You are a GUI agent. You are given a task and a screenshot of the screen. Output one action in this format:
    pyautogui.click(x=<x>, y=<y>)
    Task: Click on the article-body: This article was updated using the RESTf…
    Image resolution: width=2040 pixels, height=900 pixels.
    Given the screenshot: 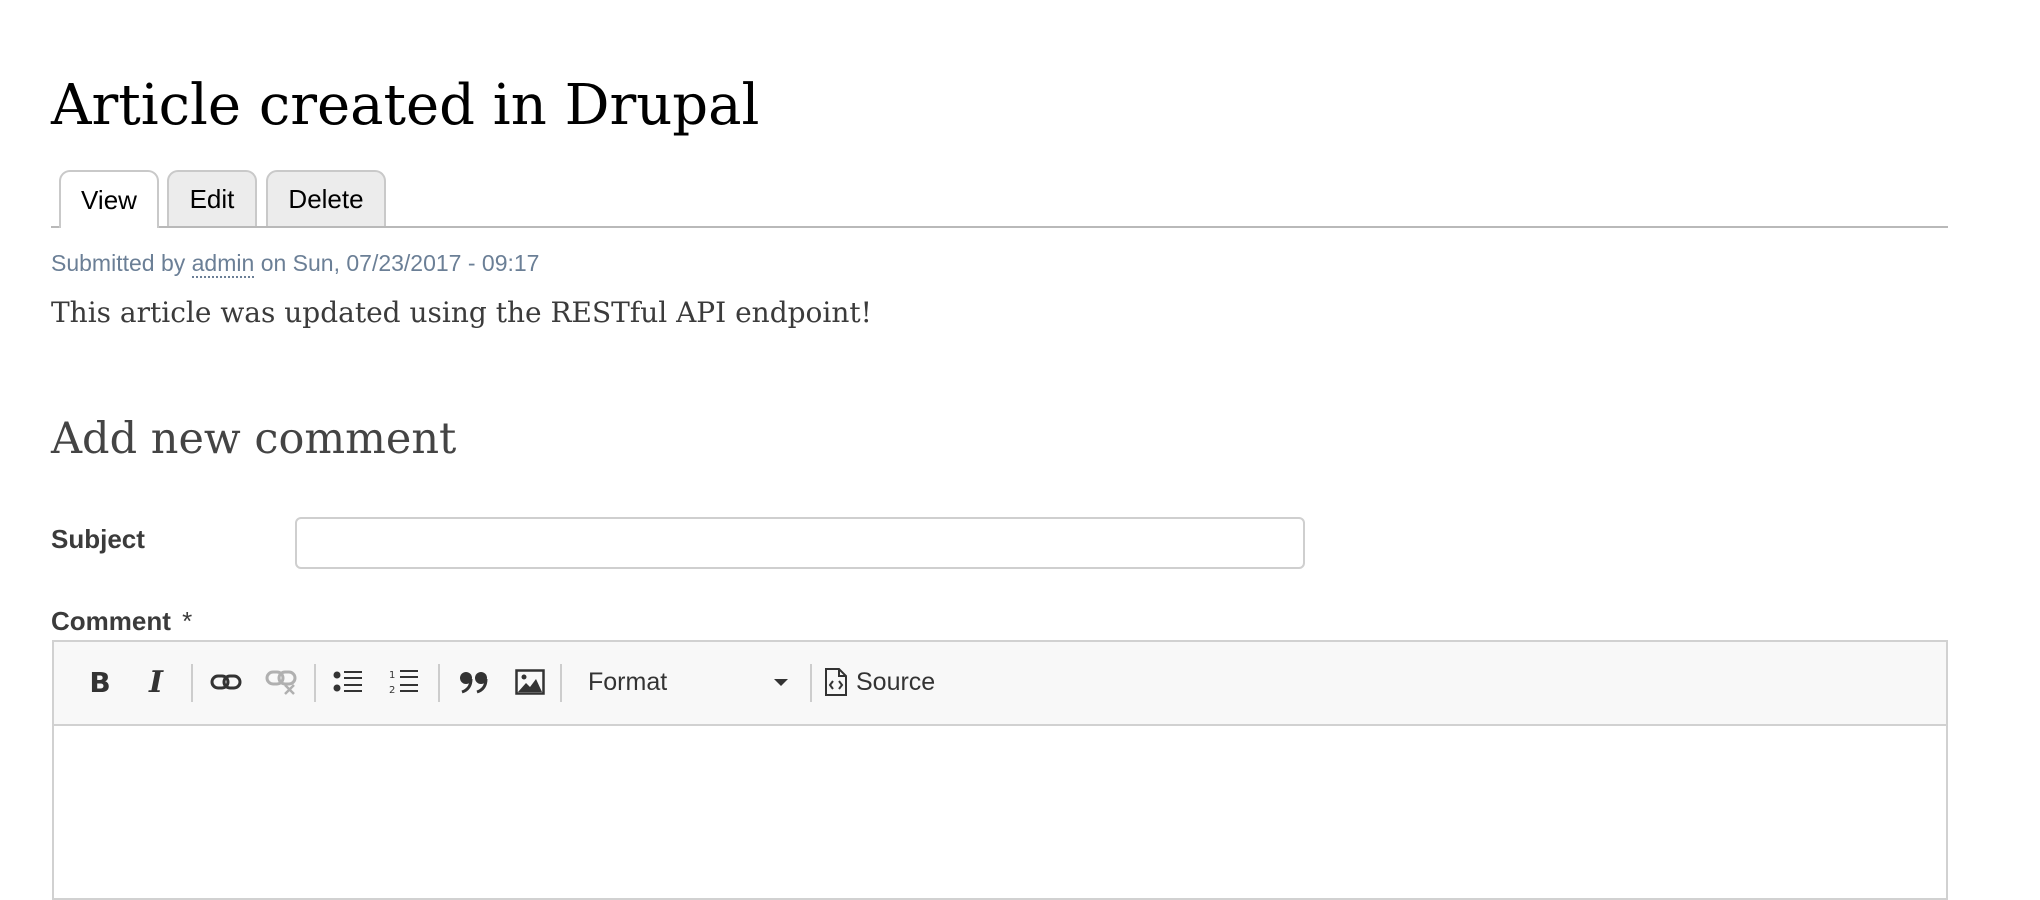 What is the action you would take?
    pyautogui.click(x=461, y=312)
    